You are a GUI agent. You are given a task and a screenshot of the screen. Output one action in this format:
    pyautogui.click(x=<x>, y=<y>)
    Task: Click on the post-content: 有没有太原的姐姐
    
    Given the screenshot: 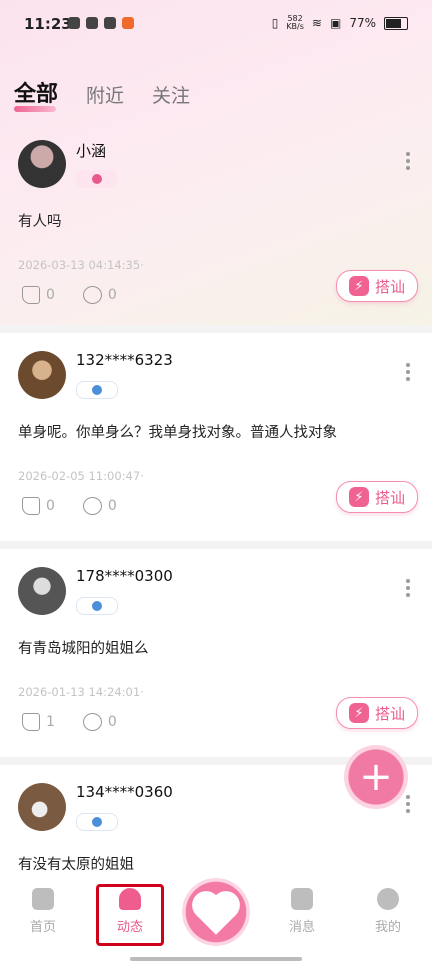 What is the action you would take?
    pyautogui.click(x=76, y=865)
    